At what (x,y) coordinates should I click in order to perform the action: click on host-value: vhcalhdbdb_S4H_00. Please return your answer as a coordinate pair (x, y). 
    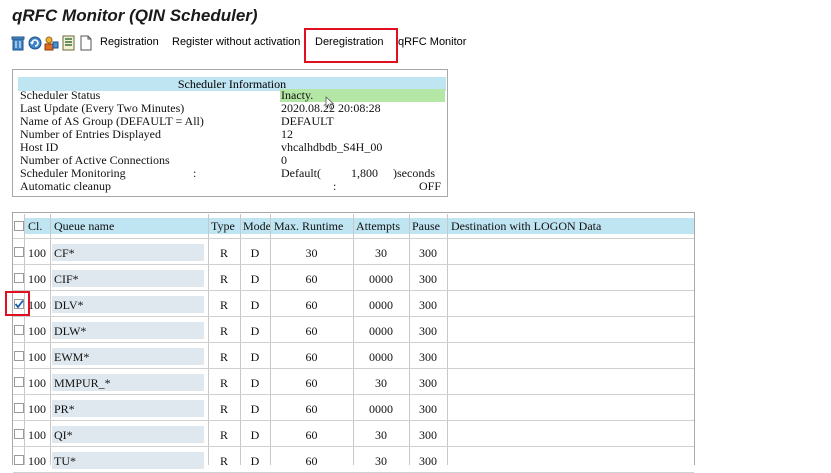
    Looking at the image, I should click on (332, 147).